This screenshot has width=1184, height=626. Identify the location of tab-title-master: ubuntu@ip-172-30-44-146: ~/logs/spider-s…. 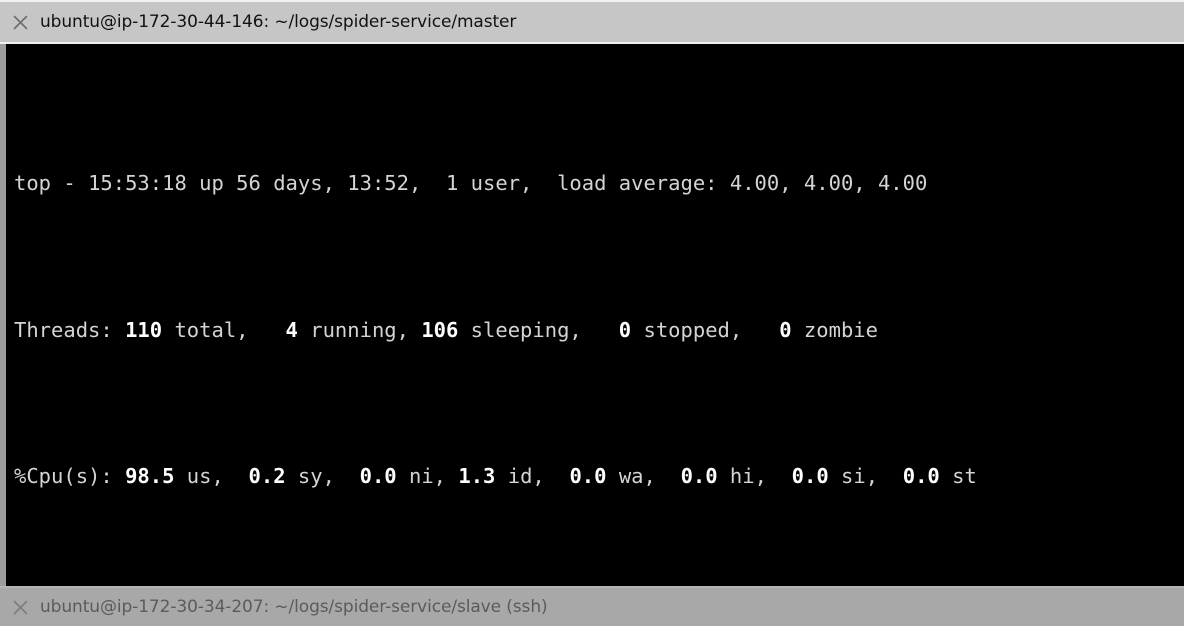
(278, 22).